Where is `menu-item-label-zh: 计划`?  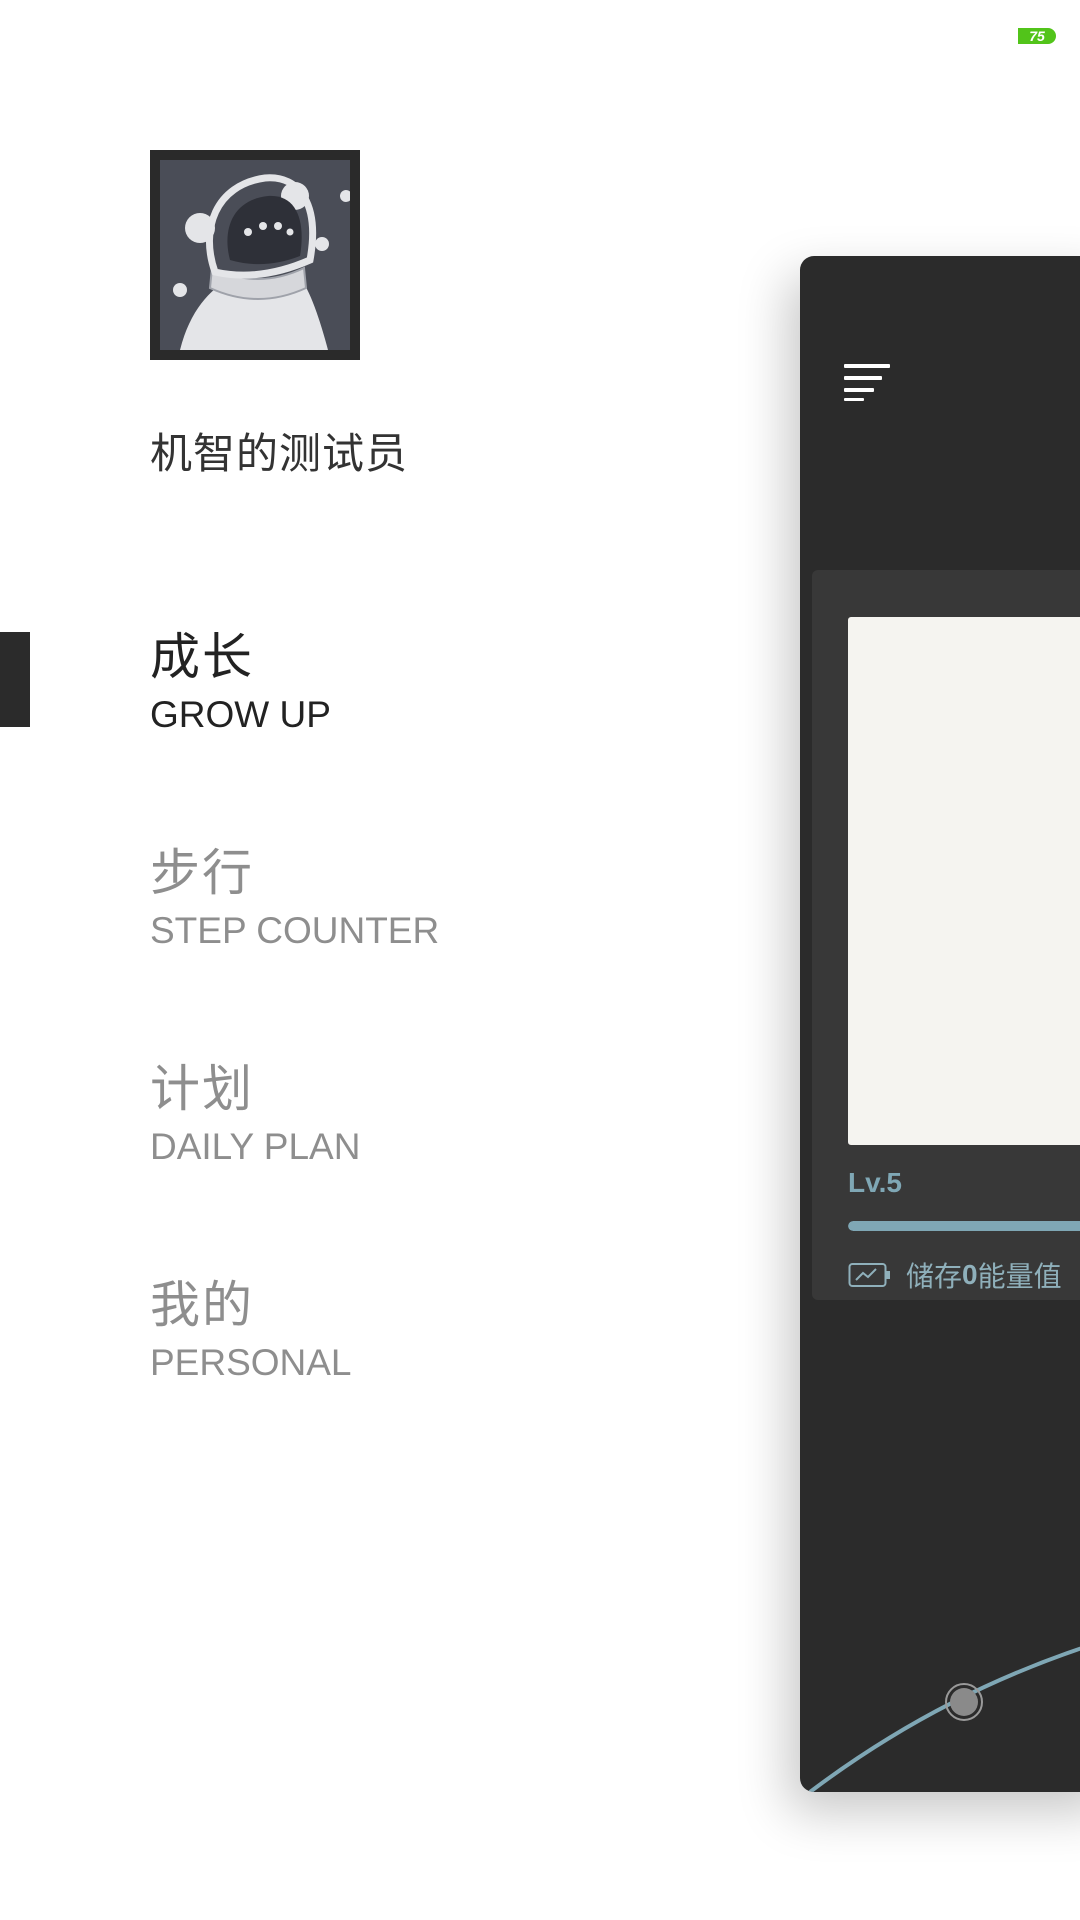 menu-item-label-zh: 计划 is located at coordinates (202, 1089).